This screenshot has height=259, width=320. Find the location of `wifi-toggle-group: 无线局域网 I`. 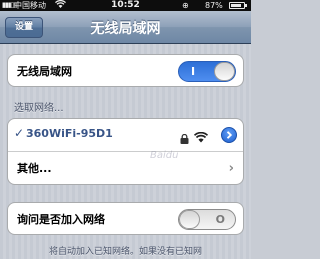

wifi-toggle-group: 无线局域网 I is located at coordinates (125, 70).